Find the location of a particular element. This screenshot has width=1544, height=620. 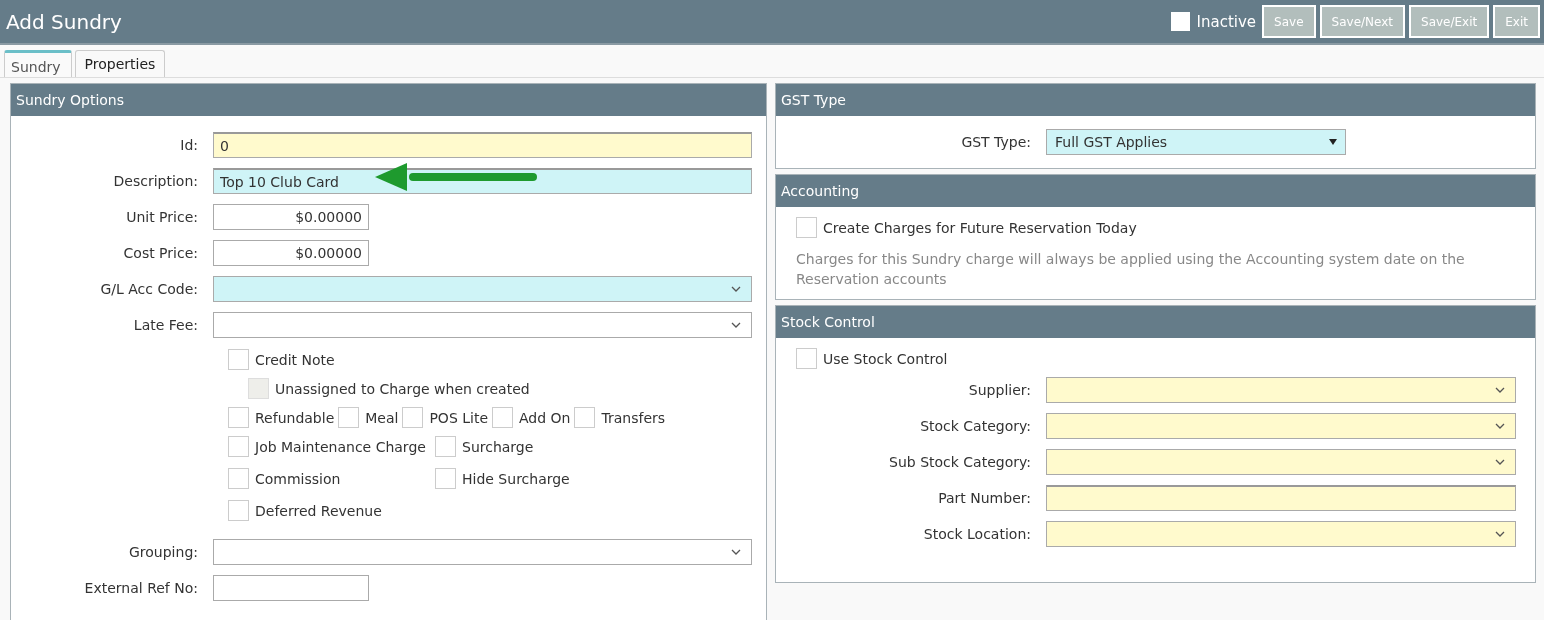

tab: Properties is located at coordinates (120, 63).